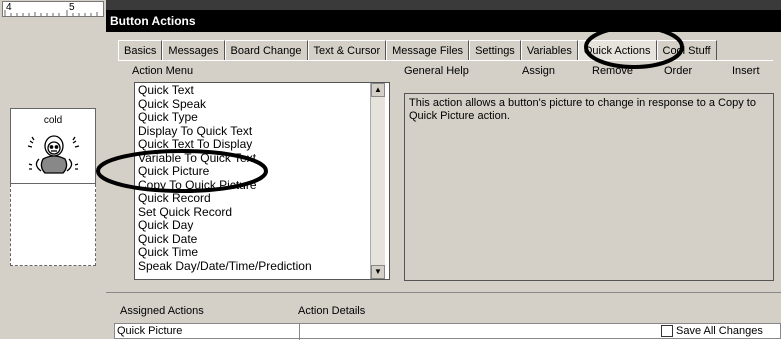 This screenshot has height=340, width=781. I want to click on list-item: Quick Date, so click(263, 239).